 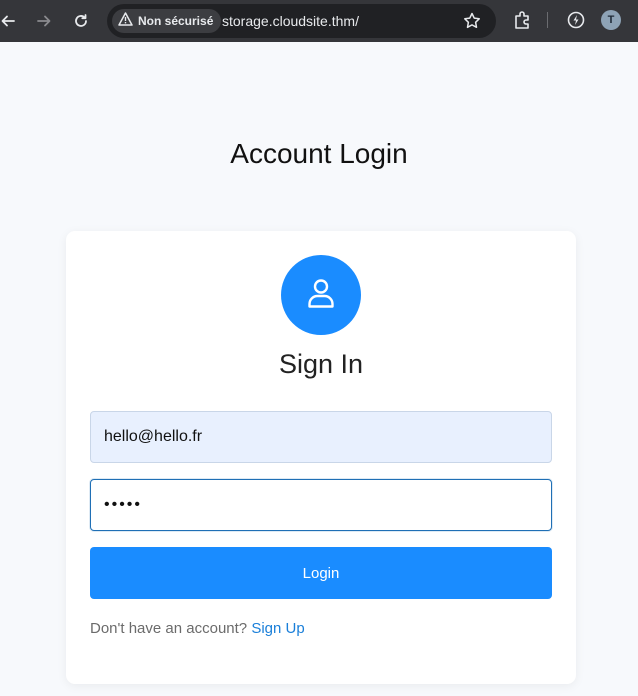 I want to click on avatar, so click(x=321, y=295).